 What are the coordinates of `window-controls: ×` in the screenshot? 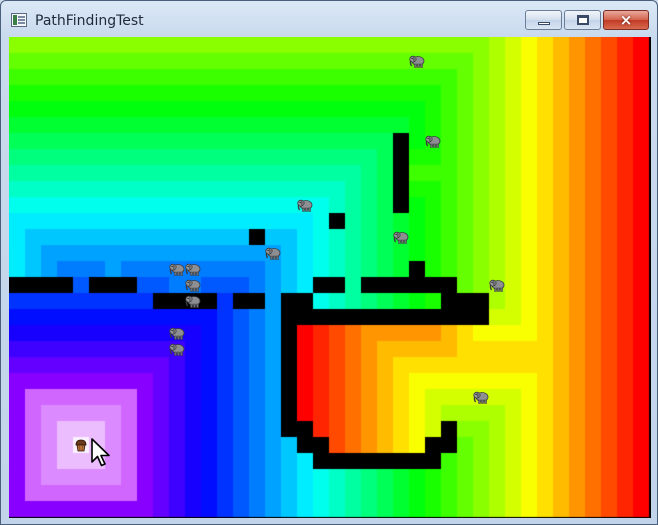 It's located at (586, 20).